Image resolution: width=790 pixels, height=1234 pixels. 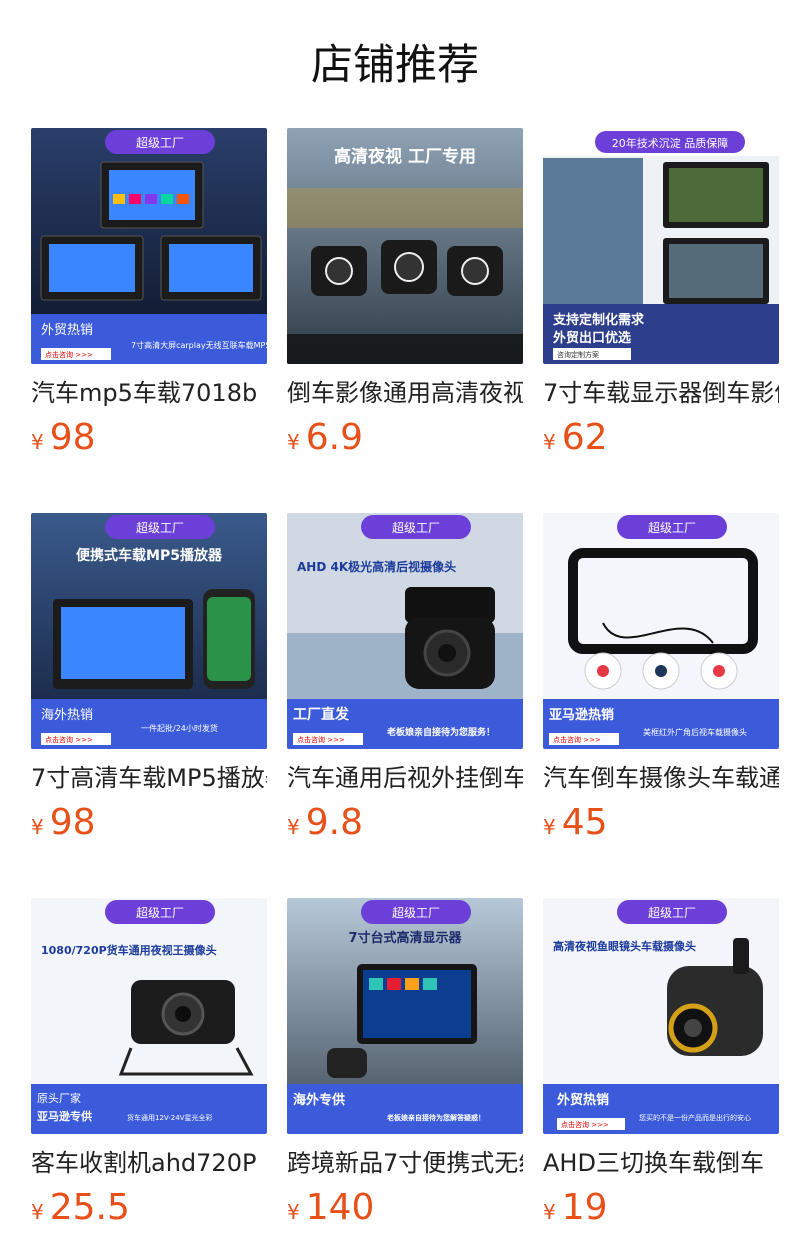 I want to click on image-headline: AHD 4K极光高清后视摄像头, so click(x=376, y=566).